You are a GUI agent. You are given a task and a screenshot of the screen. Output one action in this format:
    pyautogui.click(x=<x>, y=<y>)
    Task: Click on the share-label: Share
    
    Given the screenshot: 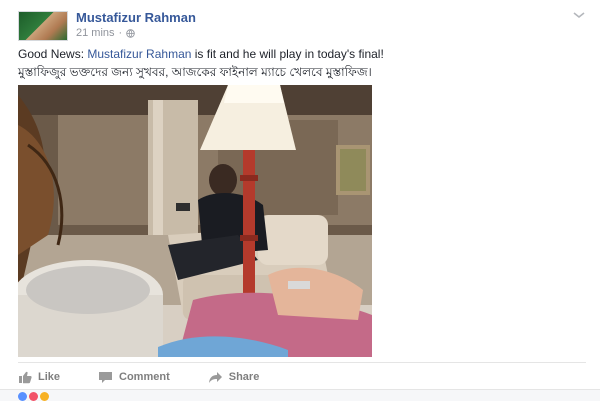 What is the action you would take?
    pyautogui.click(x=244, y=377)
    